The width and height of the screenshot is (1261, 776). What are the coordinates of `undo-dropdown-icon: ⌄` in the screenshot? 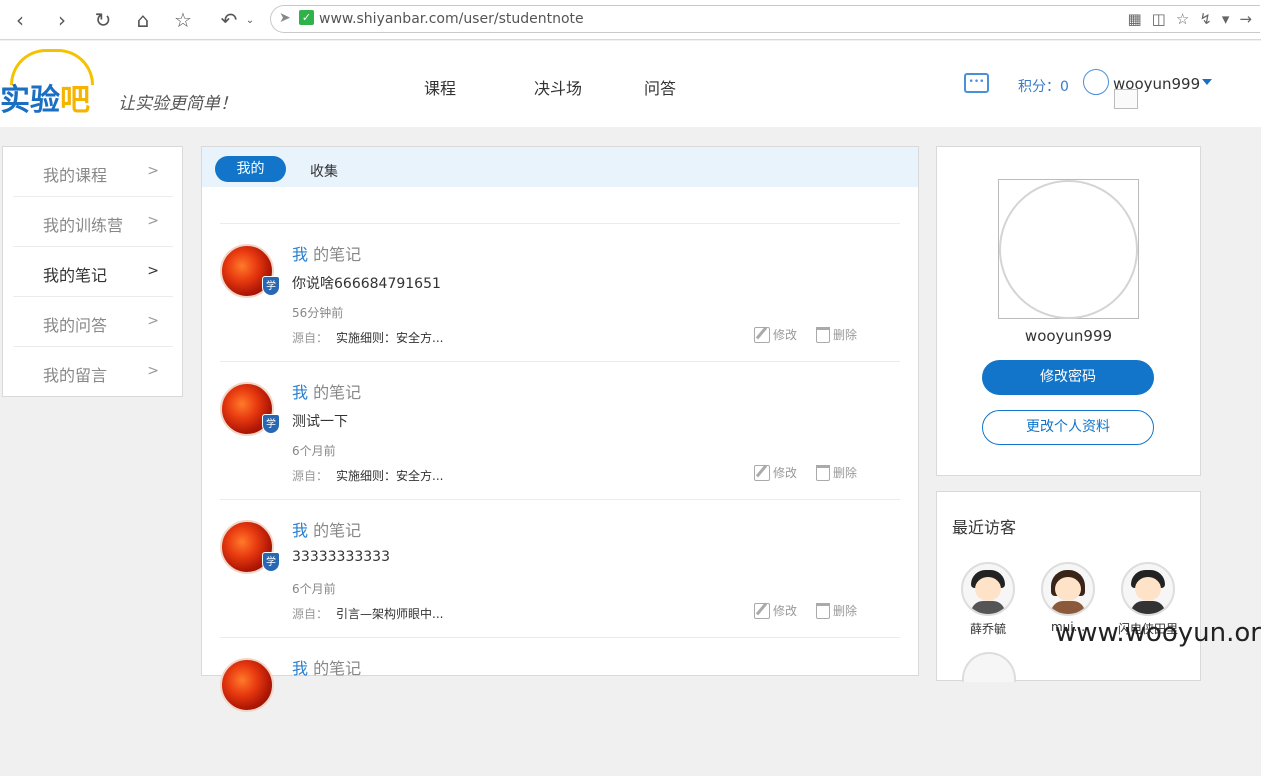 It's located at (250, 20).